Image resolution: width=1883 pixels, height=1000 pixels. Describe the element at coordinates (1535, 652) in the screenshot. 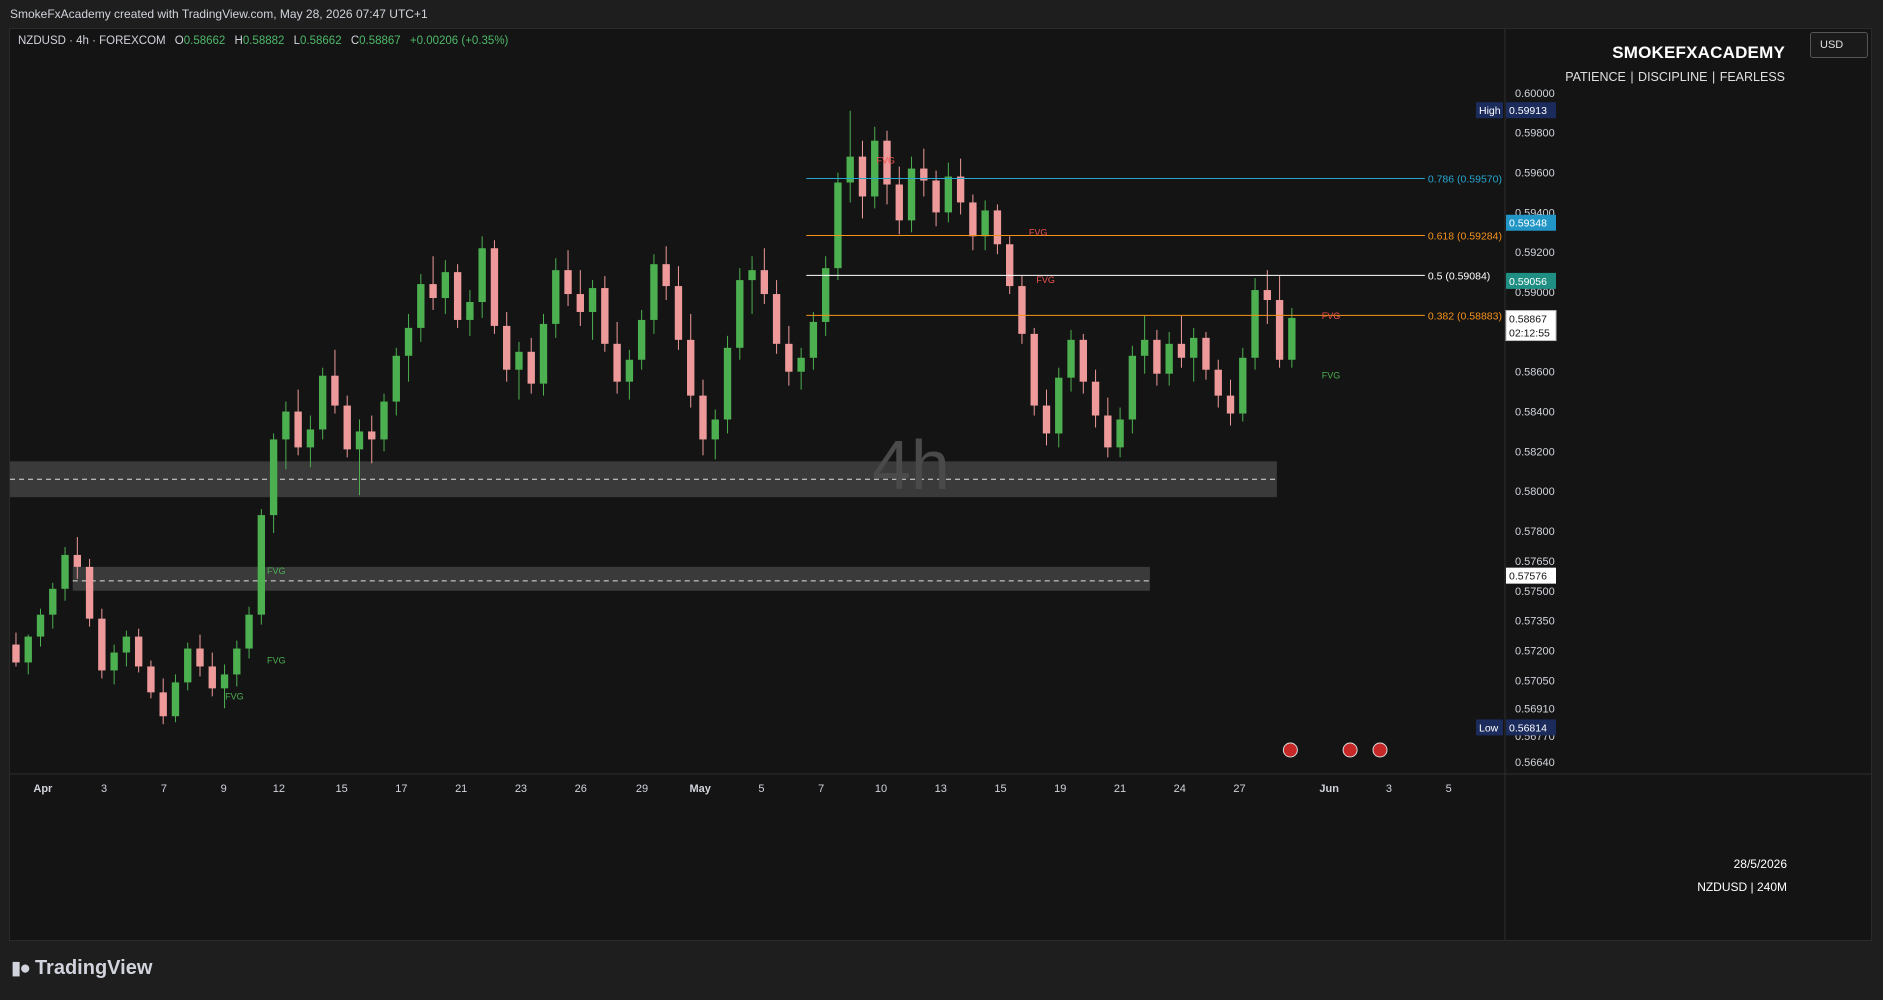

I see `price-tick-label: 0.57200` at that location.